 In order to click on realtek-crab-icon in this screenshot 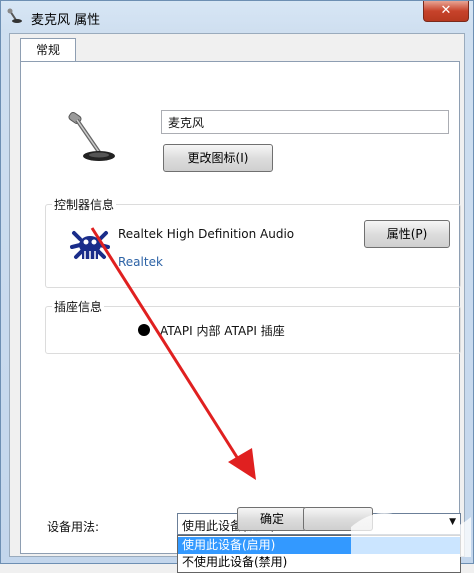, I will do `click(90, 245)`.